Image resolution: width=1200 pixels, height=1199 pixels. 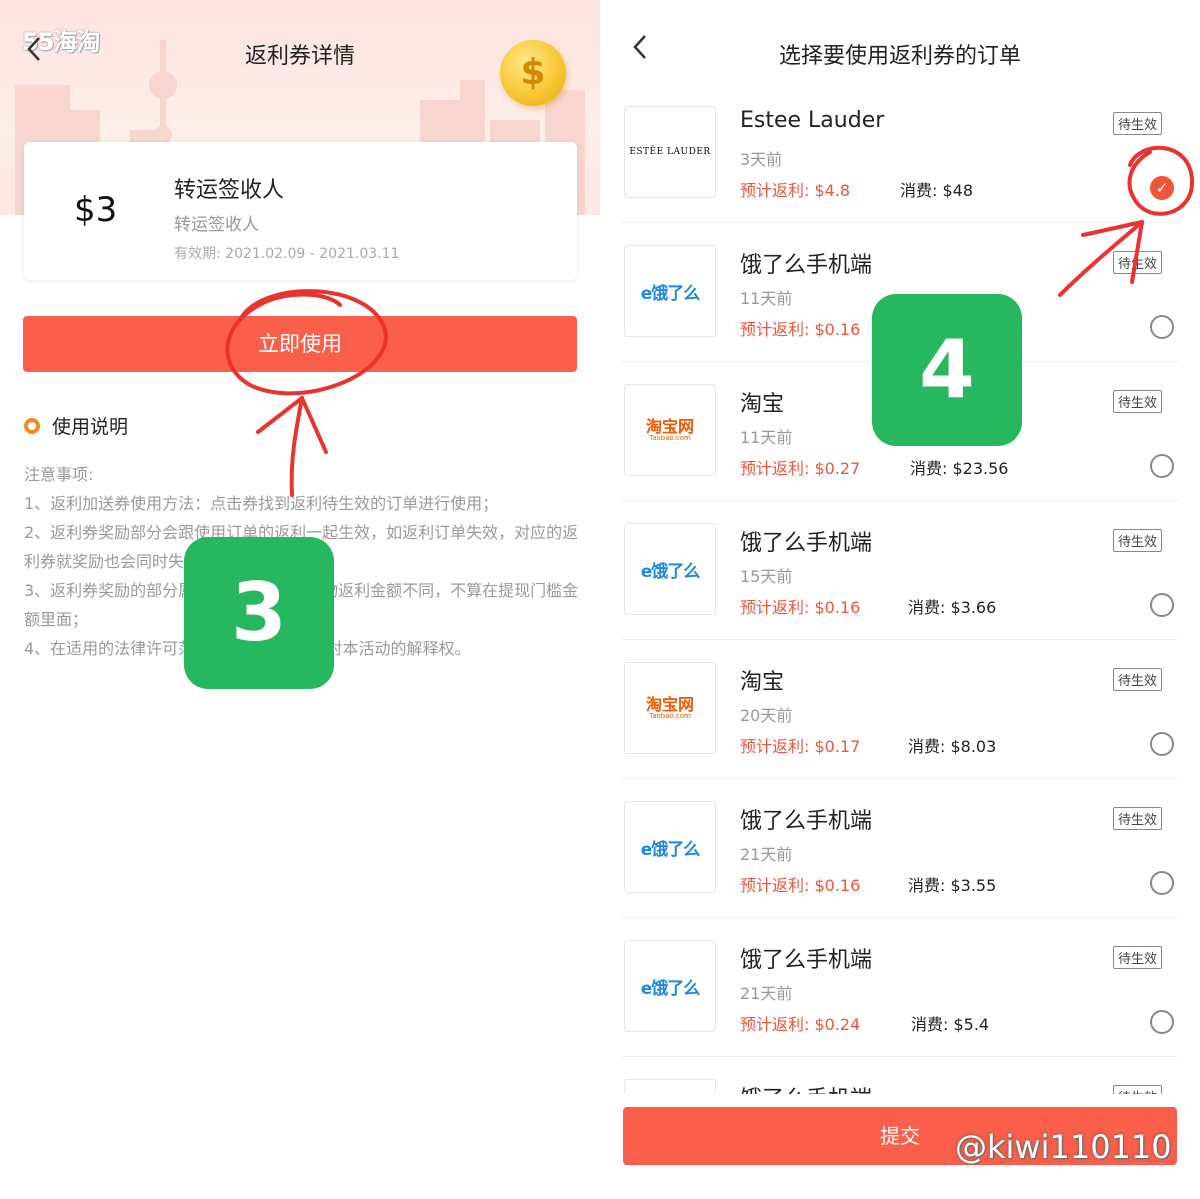 What do you see at coordinates (216, 225) in the screenshot?
I see `coupon-subtitle: 转运签收人` at bounding box center [216, 225].